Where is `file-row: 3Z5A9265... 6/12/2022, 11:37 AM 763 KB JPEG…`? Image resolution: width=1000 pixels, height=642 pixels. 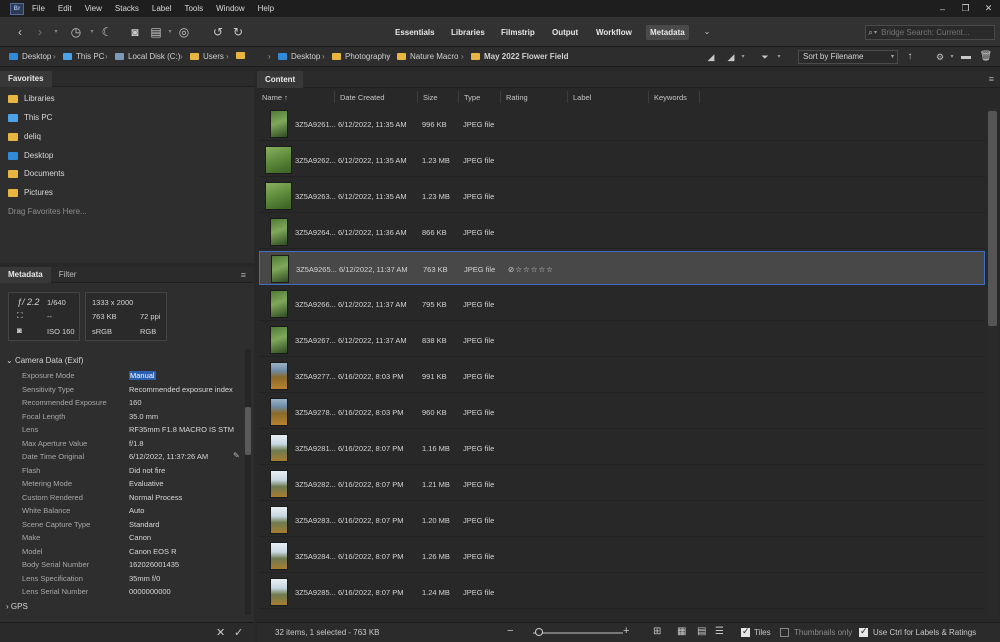 file-row: 3Z5A9265... 6/12/2022, 11:37 AM 763 KB JPEG… is located at coordinates (622, 268).